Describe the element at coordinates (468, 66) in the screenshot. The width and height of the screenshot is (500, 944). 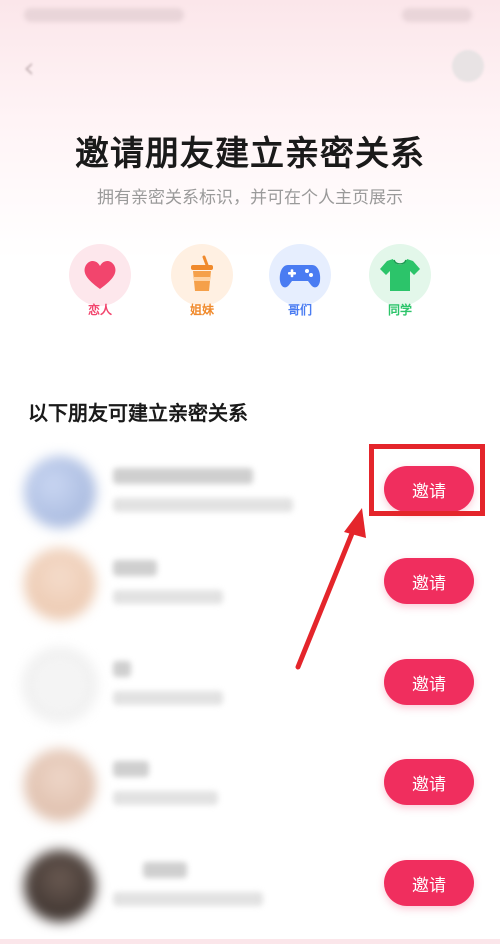
I see `settings-button` at that location.